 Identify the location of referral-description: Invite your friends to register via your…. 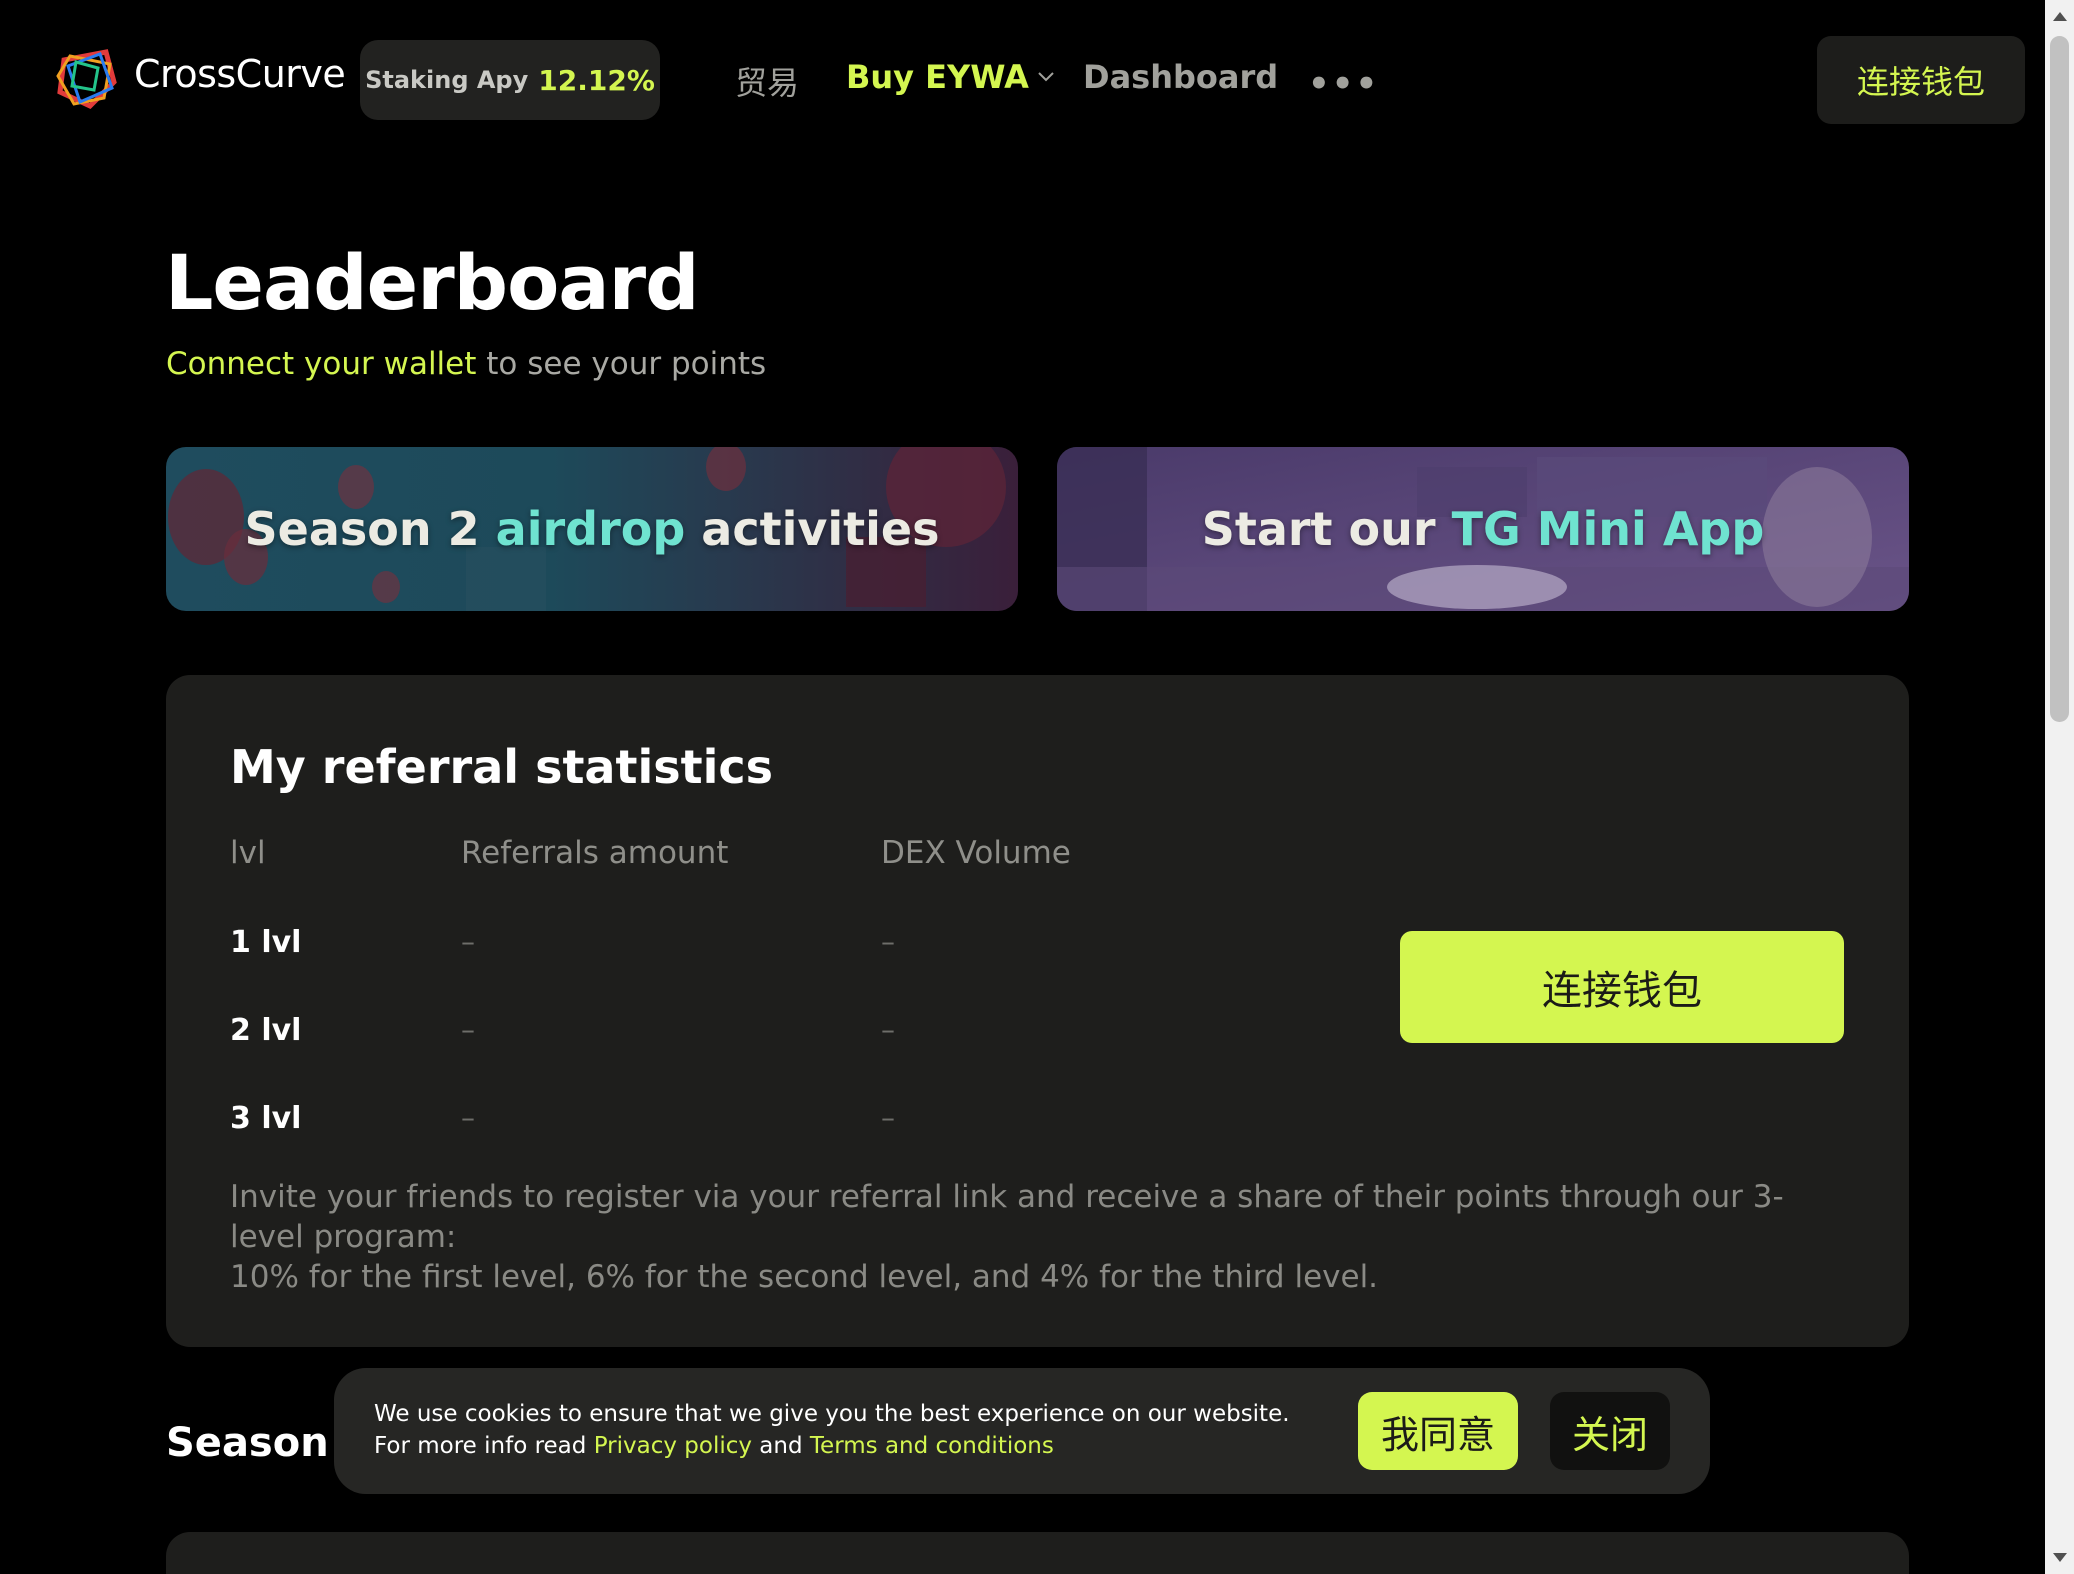
(1040, 1237).